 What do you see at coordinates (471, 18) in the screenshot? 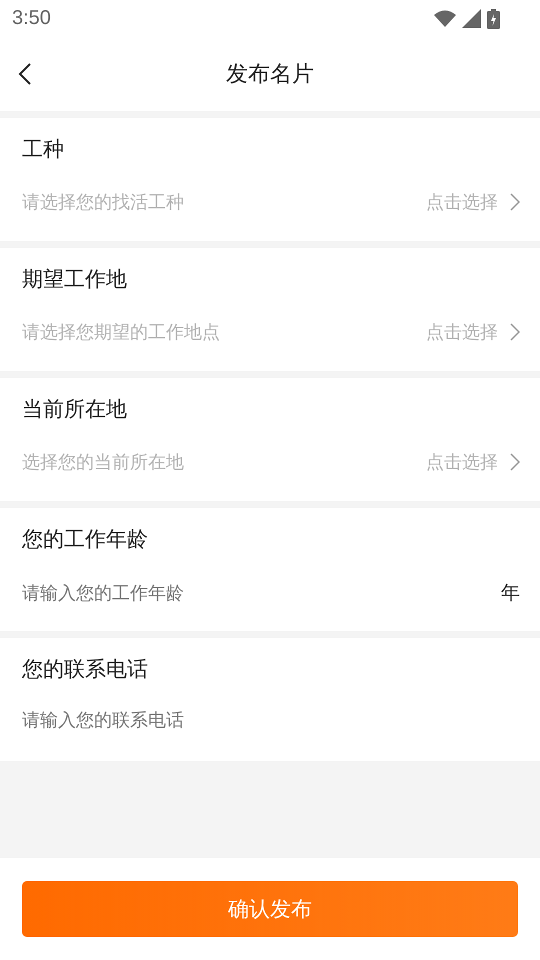
I see `signal-icon` at bounding box center [471, 18].